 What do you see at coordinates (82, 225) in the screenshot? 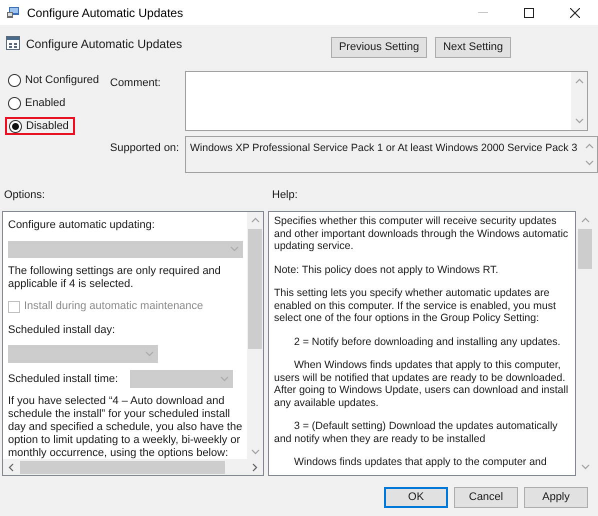
I see `option-label: Configure automatic updating:` at bounding box center [82, 225].